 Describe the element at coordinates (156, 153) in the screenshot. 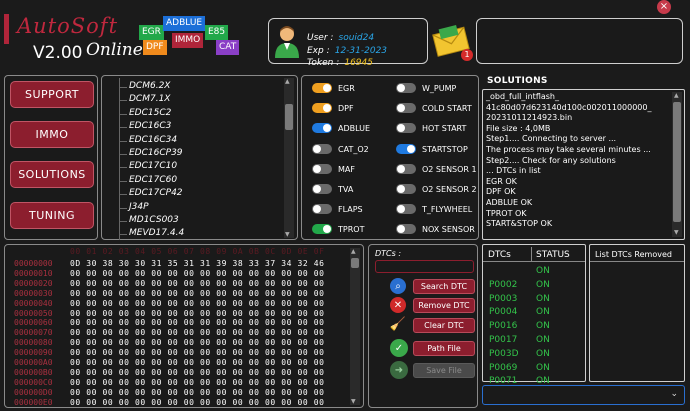

I see `ecu-list-item: EDC16CP39` at that location.